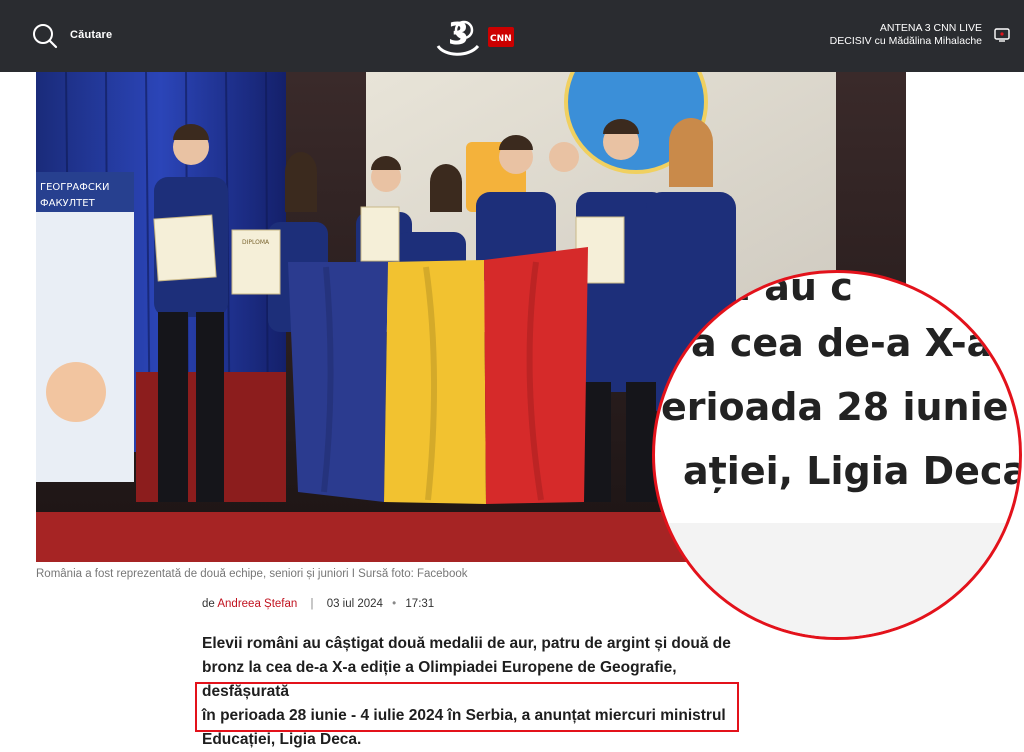 This screenshot has height=752, width=1024. What do you see at coordinates (68, 203) in the screenshot?
I see `banner-text-2: ФАКУЛТЕТ` at bounding box center [68, 203].